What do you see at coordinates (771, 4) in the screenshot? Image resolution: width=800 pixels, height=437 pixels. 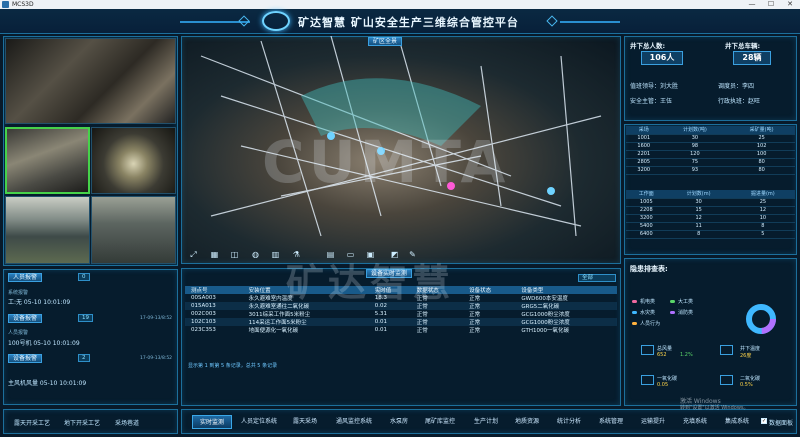 I see `maximize-button: ☐` at bounding box center [771, 4].